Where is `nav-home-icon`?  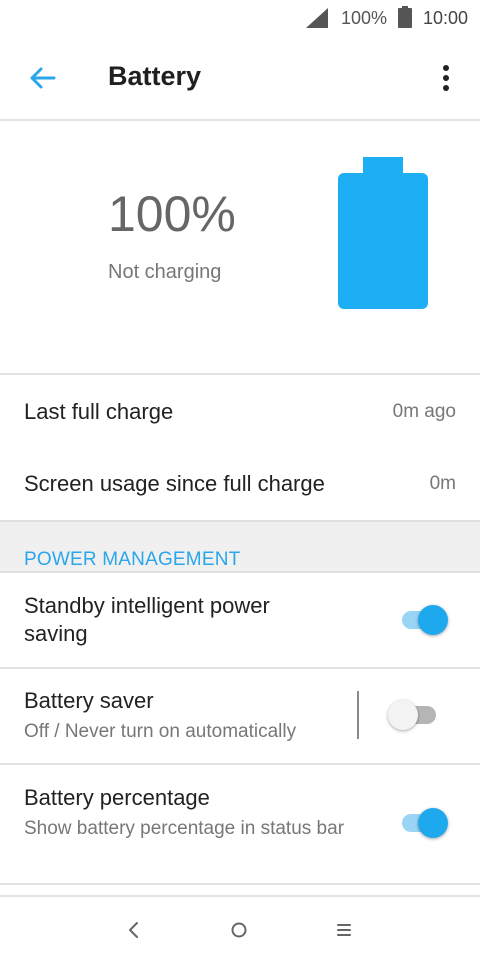
nav-home-icon is located at coordinates (239, 930).